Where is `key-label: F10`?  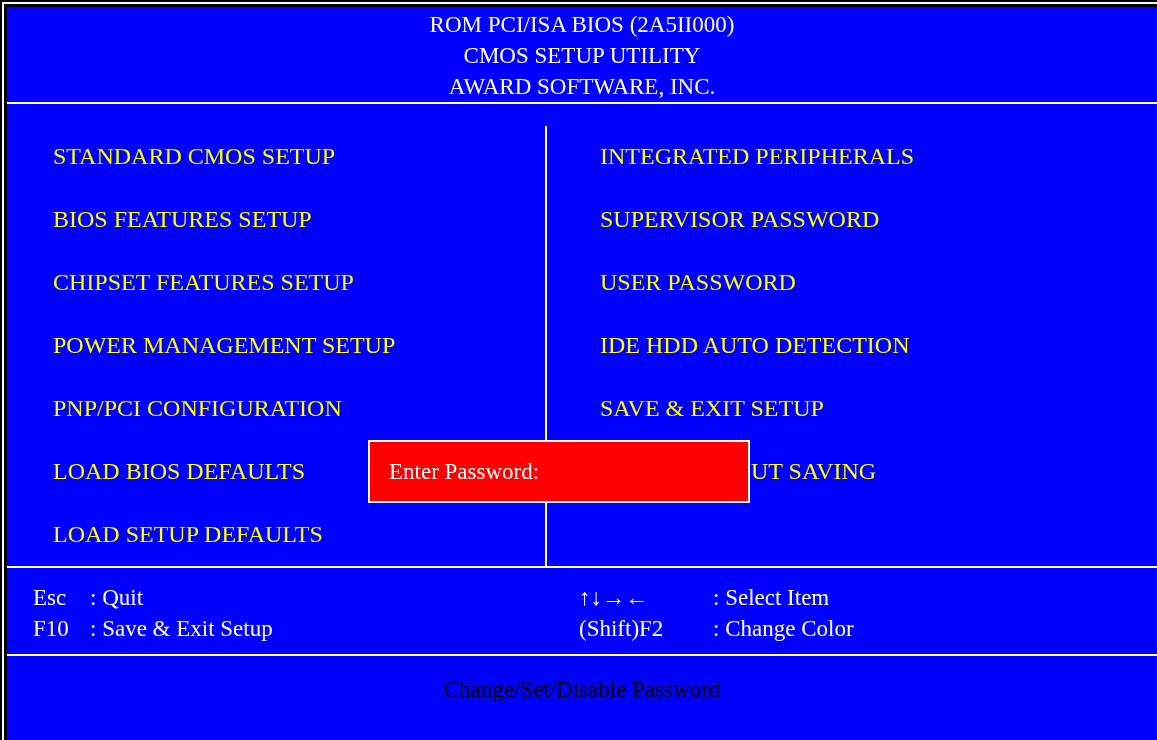 key-label: F10 is located at coordinates (51, 628).